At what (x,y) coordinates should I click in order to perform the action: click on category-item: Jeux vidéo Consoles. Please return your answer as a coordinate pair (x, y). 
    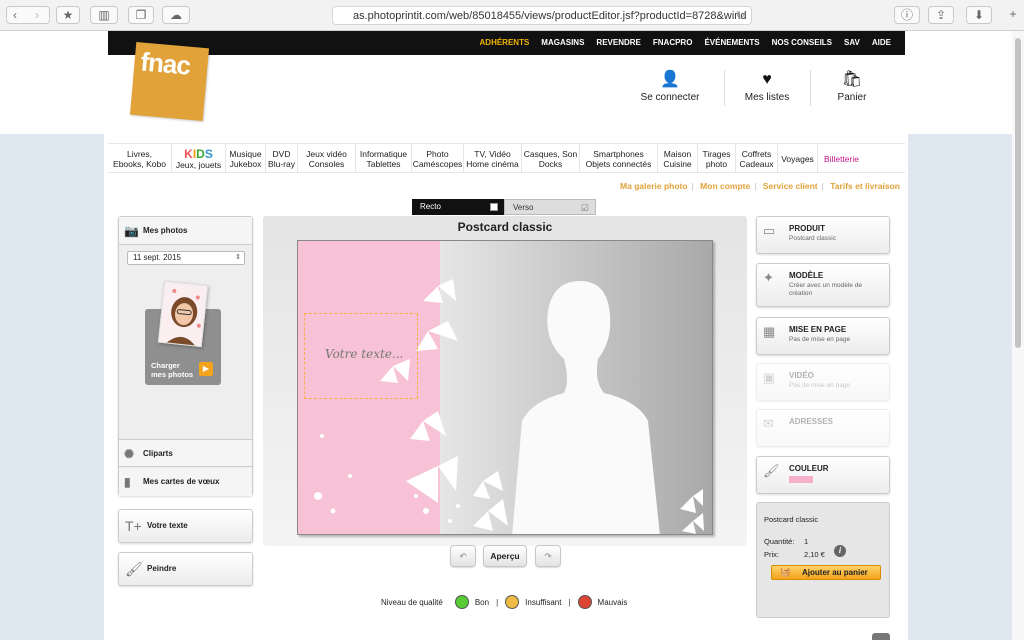
    Looking at the image, I should click on (327, 158).